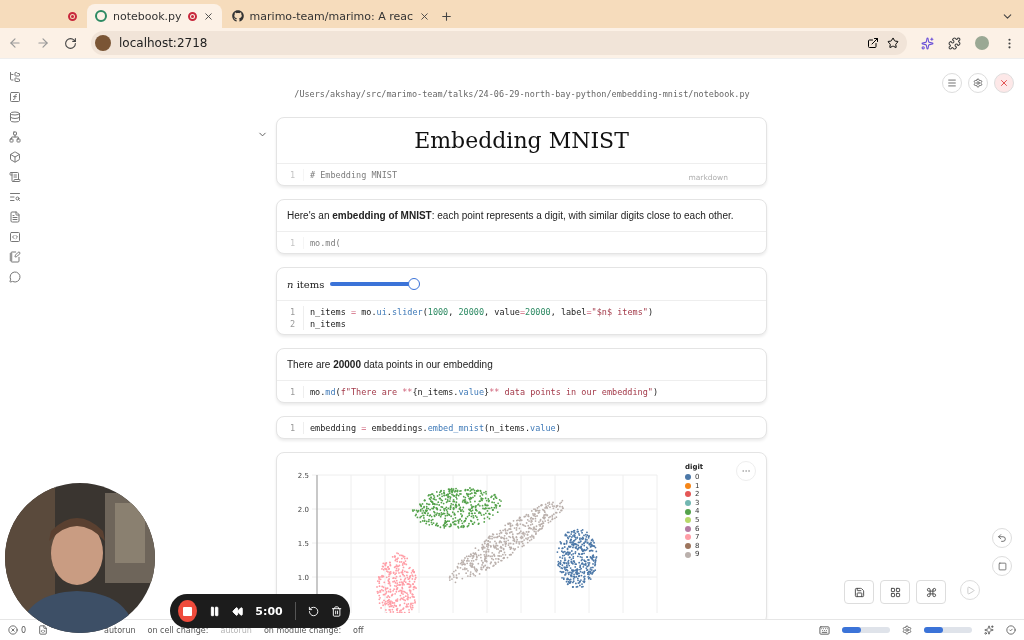  Describe the element at coordinates (147, 16) in the screenshot. I see `tab-title: notebook.py` at that location.